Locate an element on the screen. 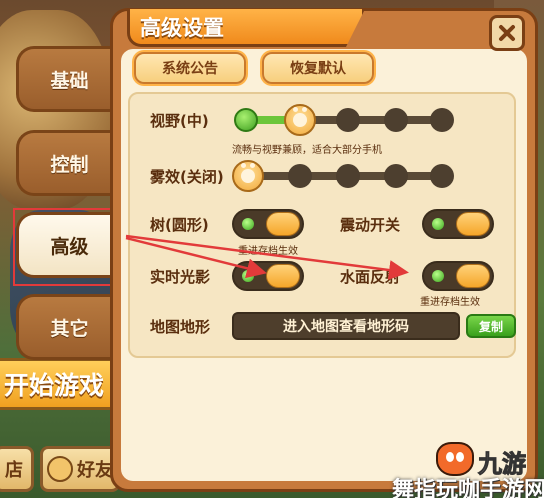  start-game-button: 开始游戏 is located at coordinates (60, 384).